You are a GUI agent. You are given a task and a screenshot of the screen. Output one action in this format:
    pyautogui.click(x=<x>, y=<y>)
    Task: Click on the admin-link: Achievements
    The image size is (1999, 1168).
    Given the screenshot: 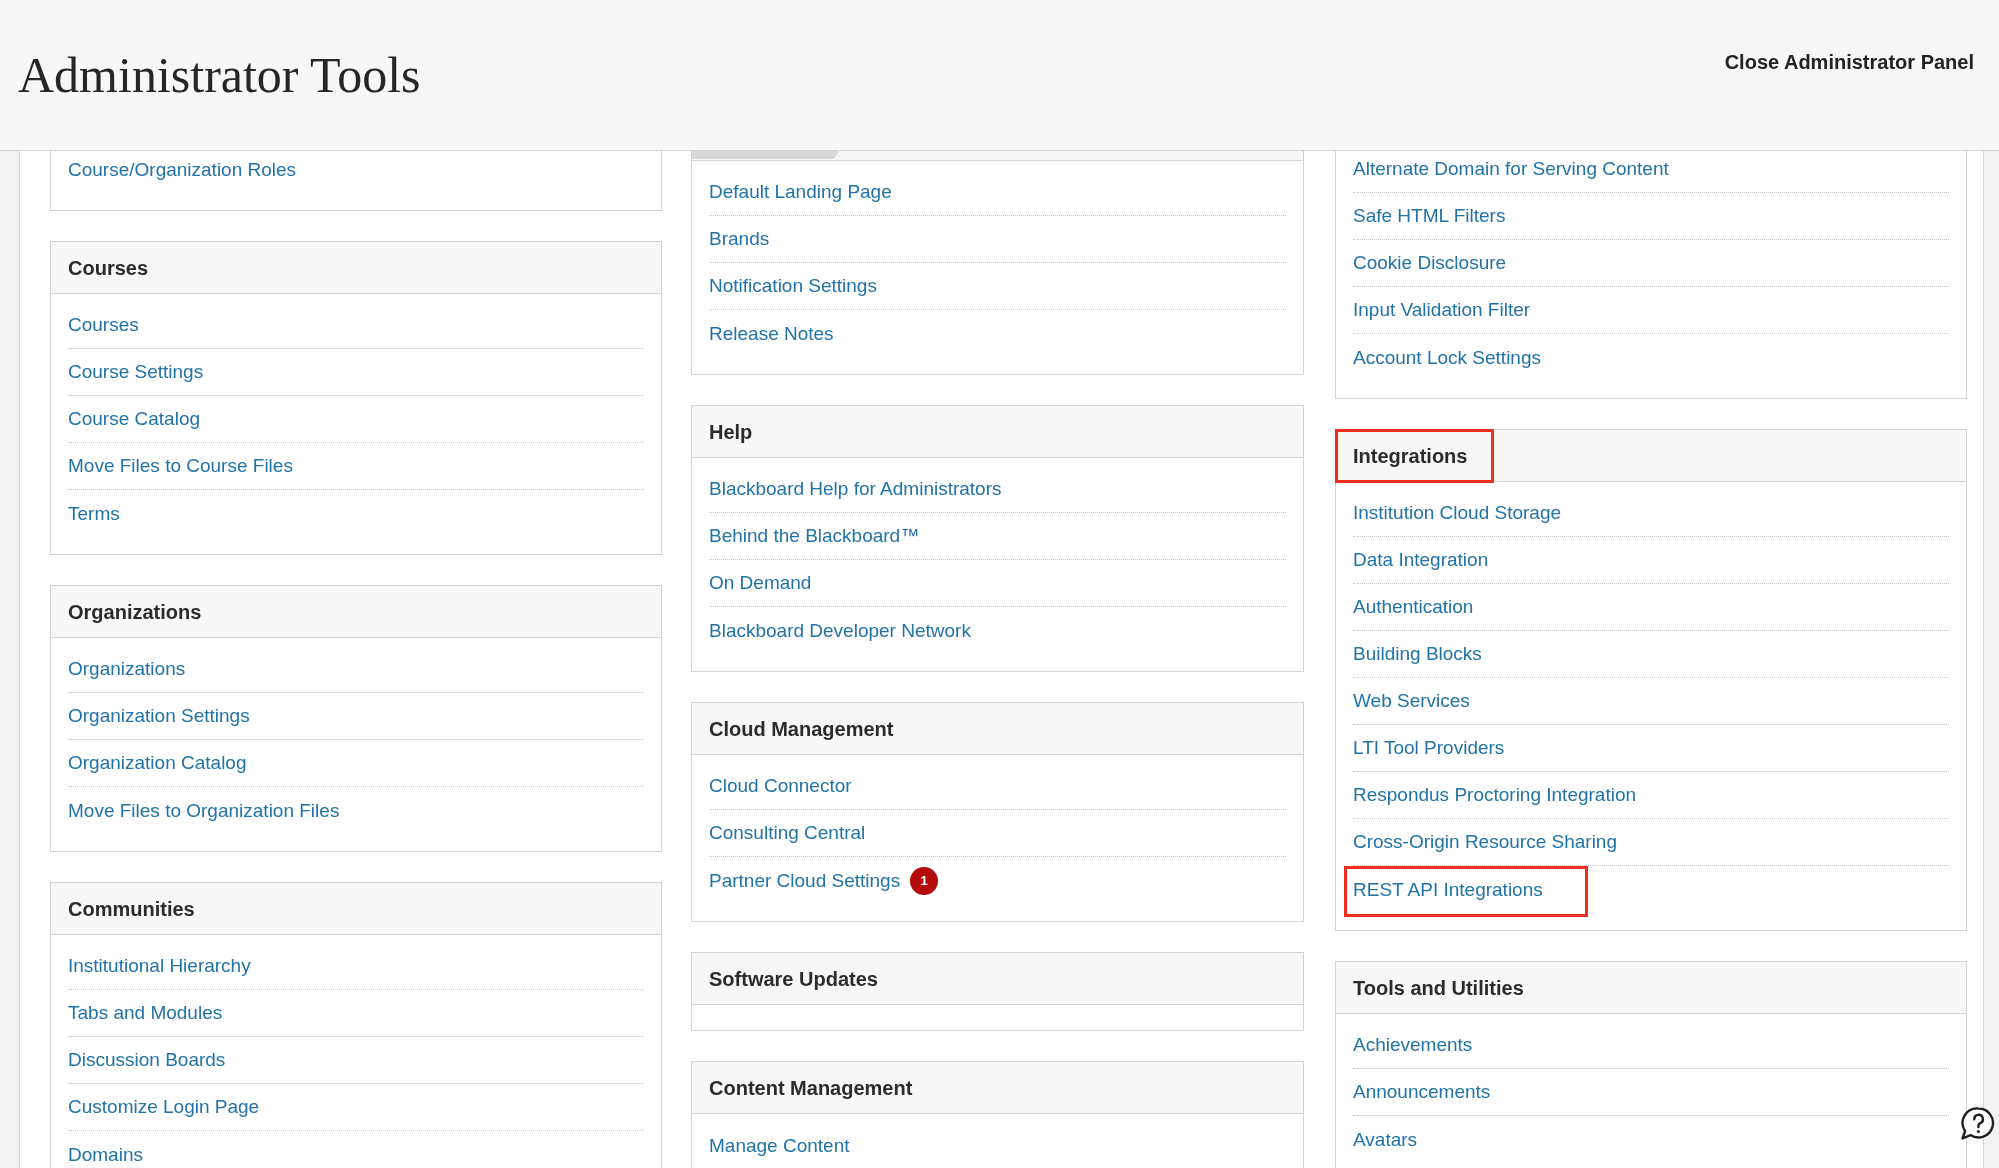 What is the action you would take?
    pyautogui.click(x=1413, y=1045)
    